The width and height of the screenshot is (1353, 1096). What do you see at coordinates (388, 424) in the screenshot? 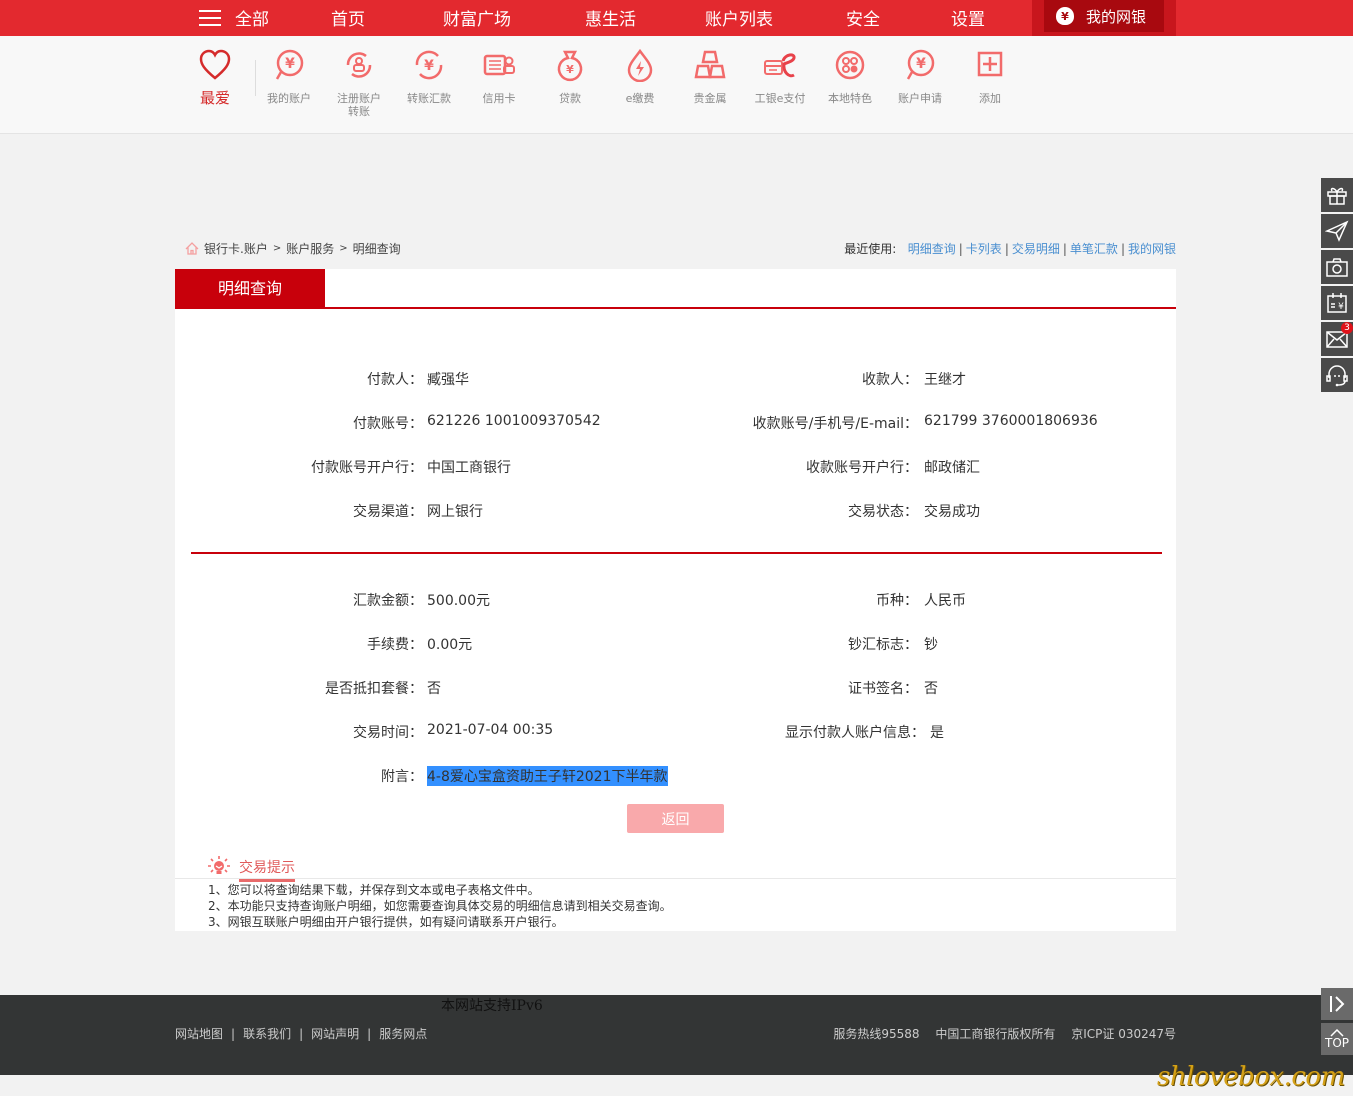
I see `field-label: 付款账号：` at bounding box center [388, 424].